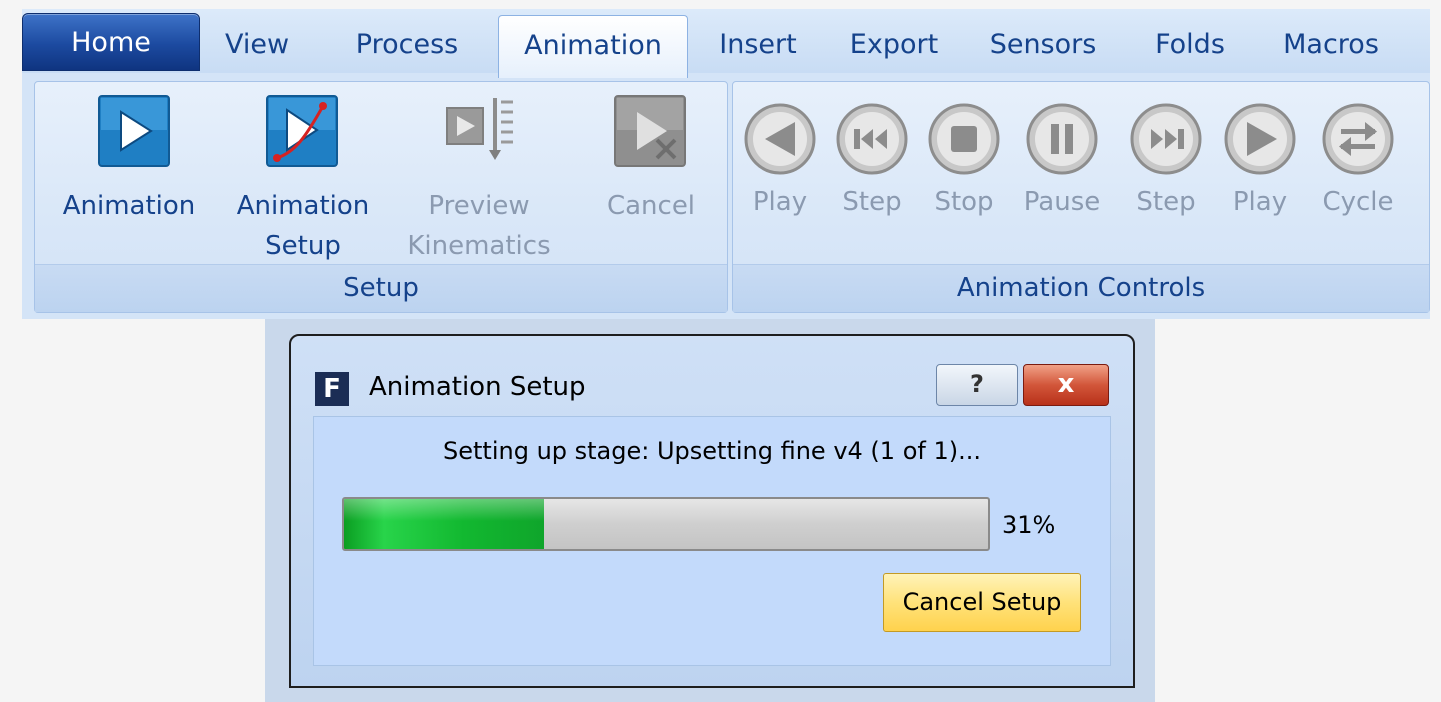 This screenshot has width=1441, height=702. Describe the element at coordinates (1166, 202) in the screenshot. I see `step-forward-label: Step` at that location.